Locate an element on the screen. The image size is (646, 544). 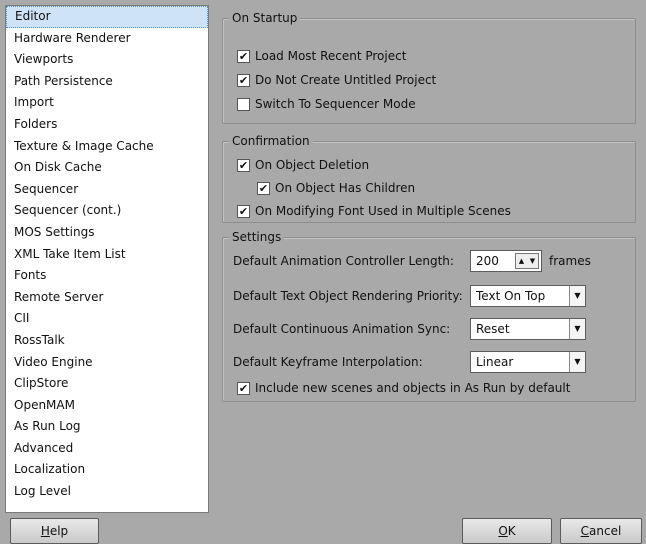
confirmation-title: Confirmation is located at coordinates (271, 141).